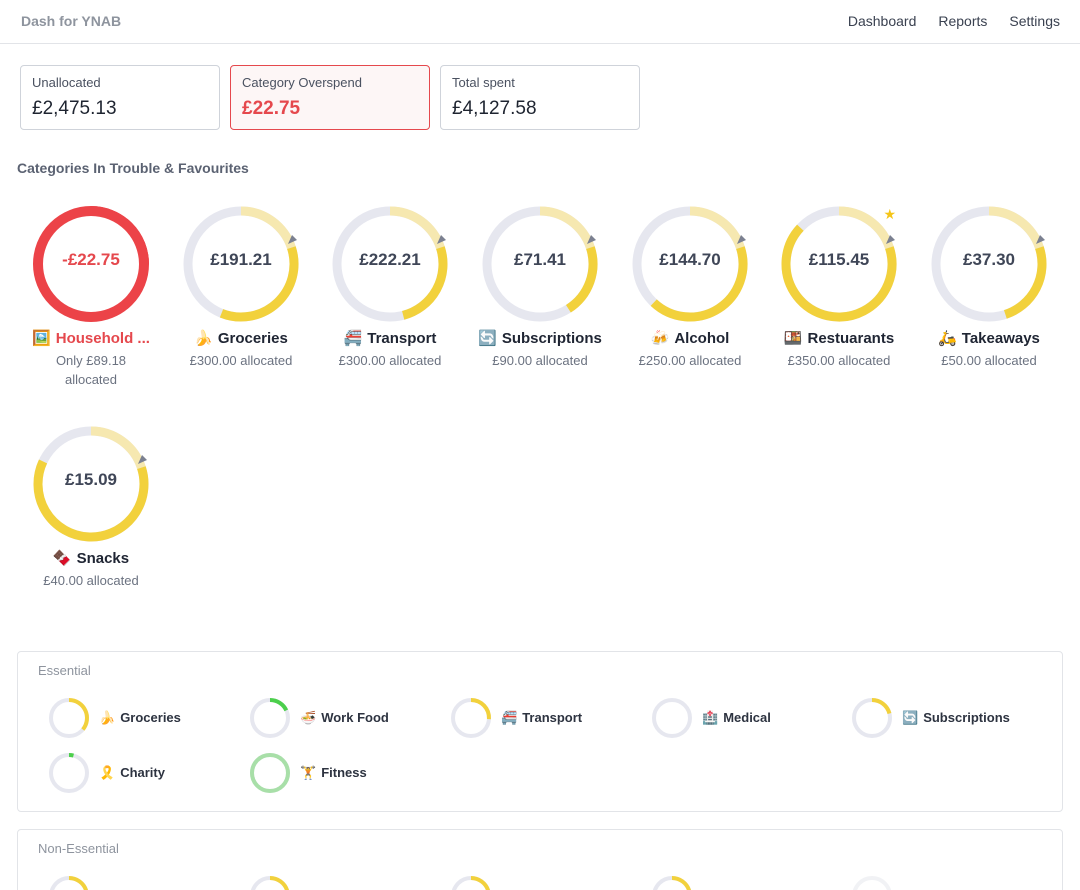 This screenshot has height=890, width=1080. Describe the element at coordinates (747, 717) in the screenshot. I see `category-name-text: Medical` at that location.